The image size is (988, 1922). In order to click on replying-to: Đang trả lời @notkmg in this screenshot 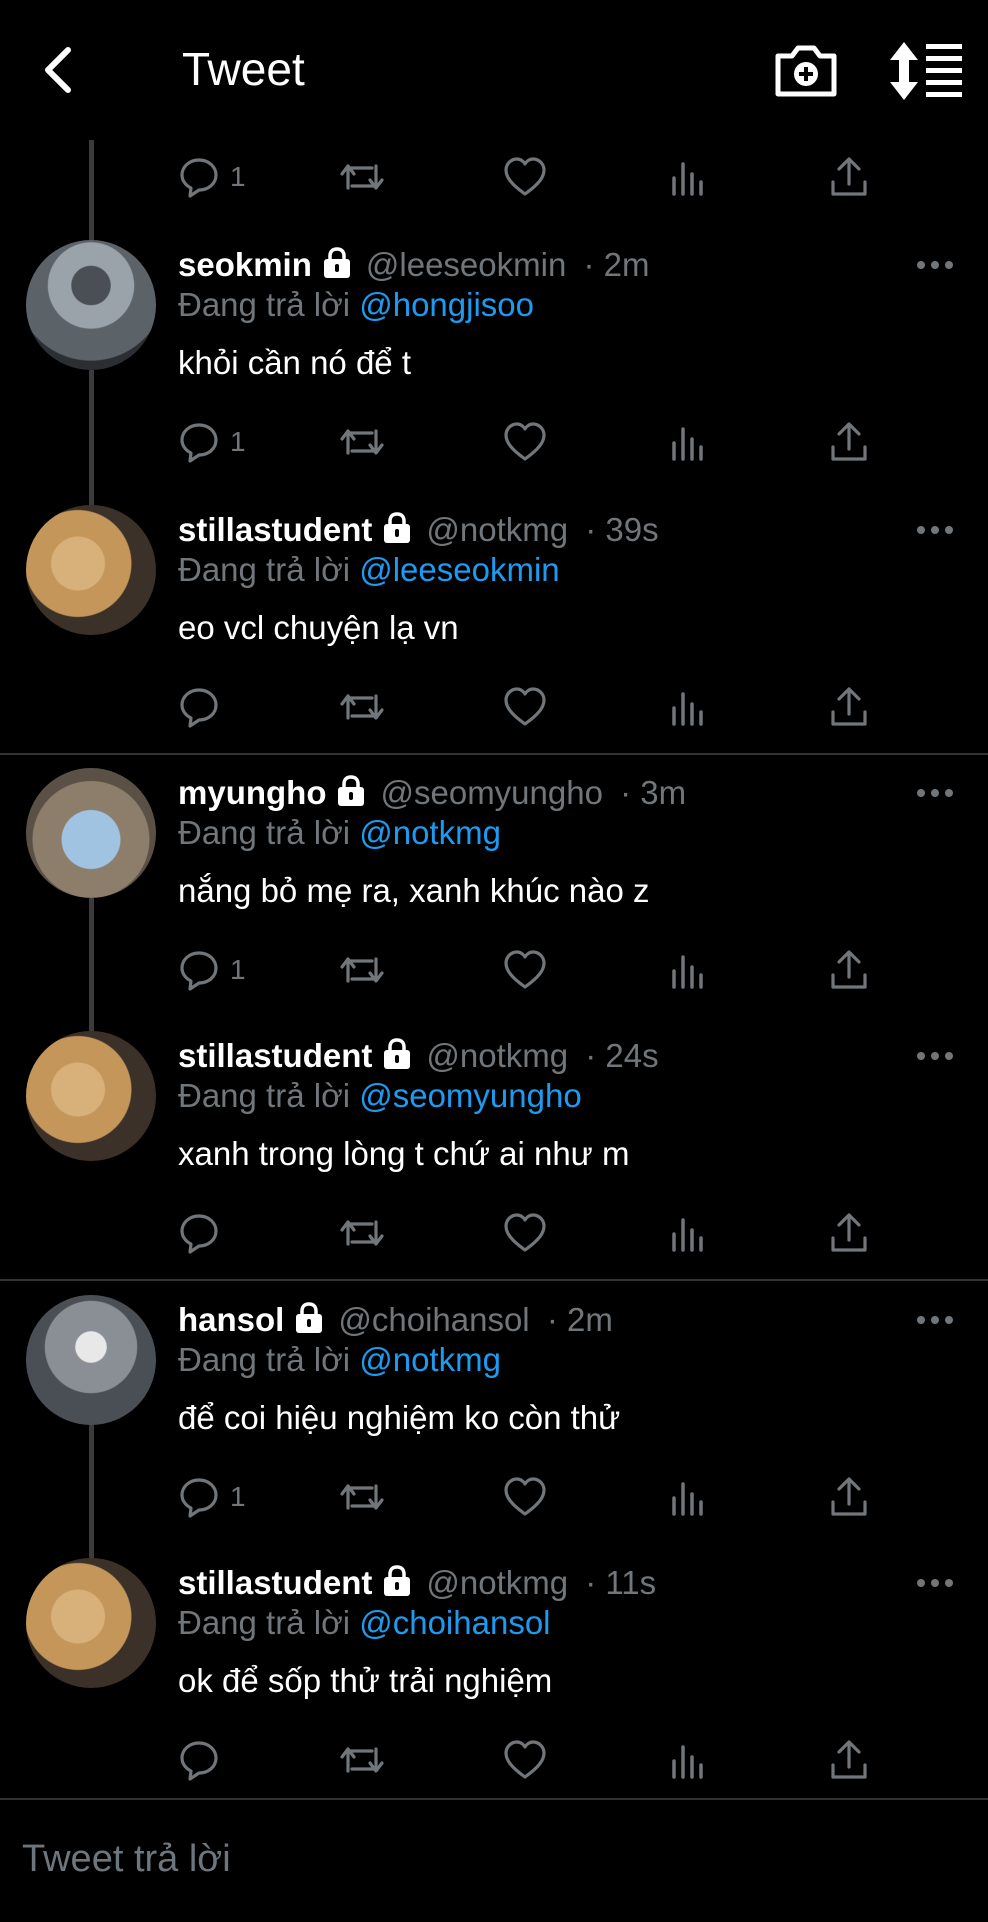, I will do `click(339, 832)`.